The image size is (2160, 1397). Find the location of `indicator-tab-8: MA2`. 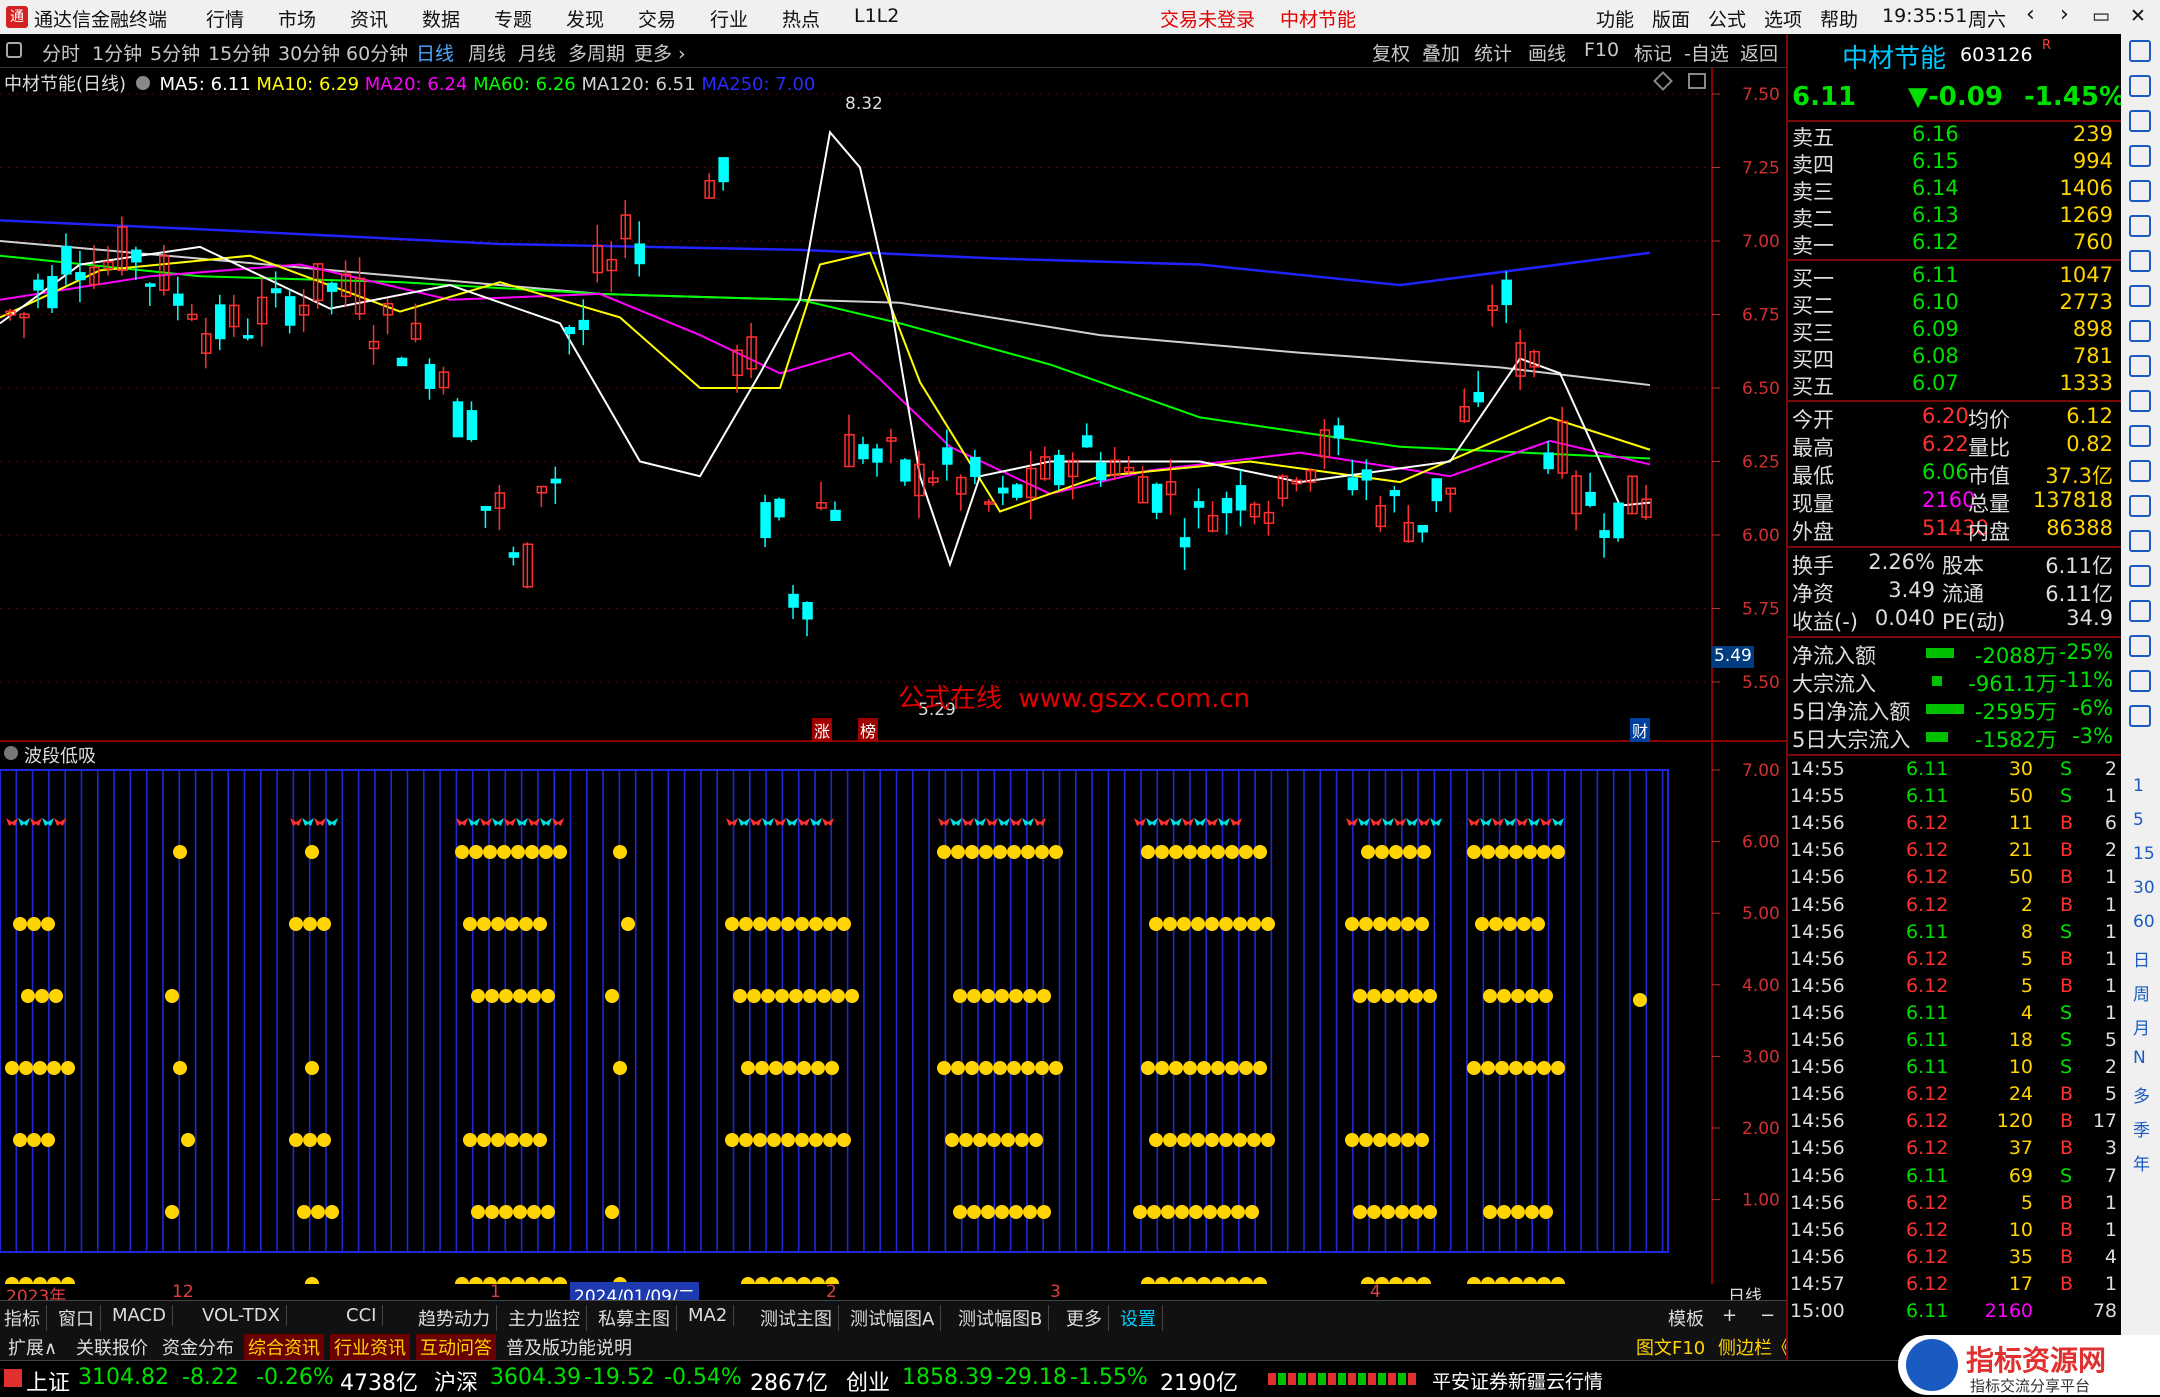

indicator-tab-8: MA2 is located at coordinates (711, 1315).